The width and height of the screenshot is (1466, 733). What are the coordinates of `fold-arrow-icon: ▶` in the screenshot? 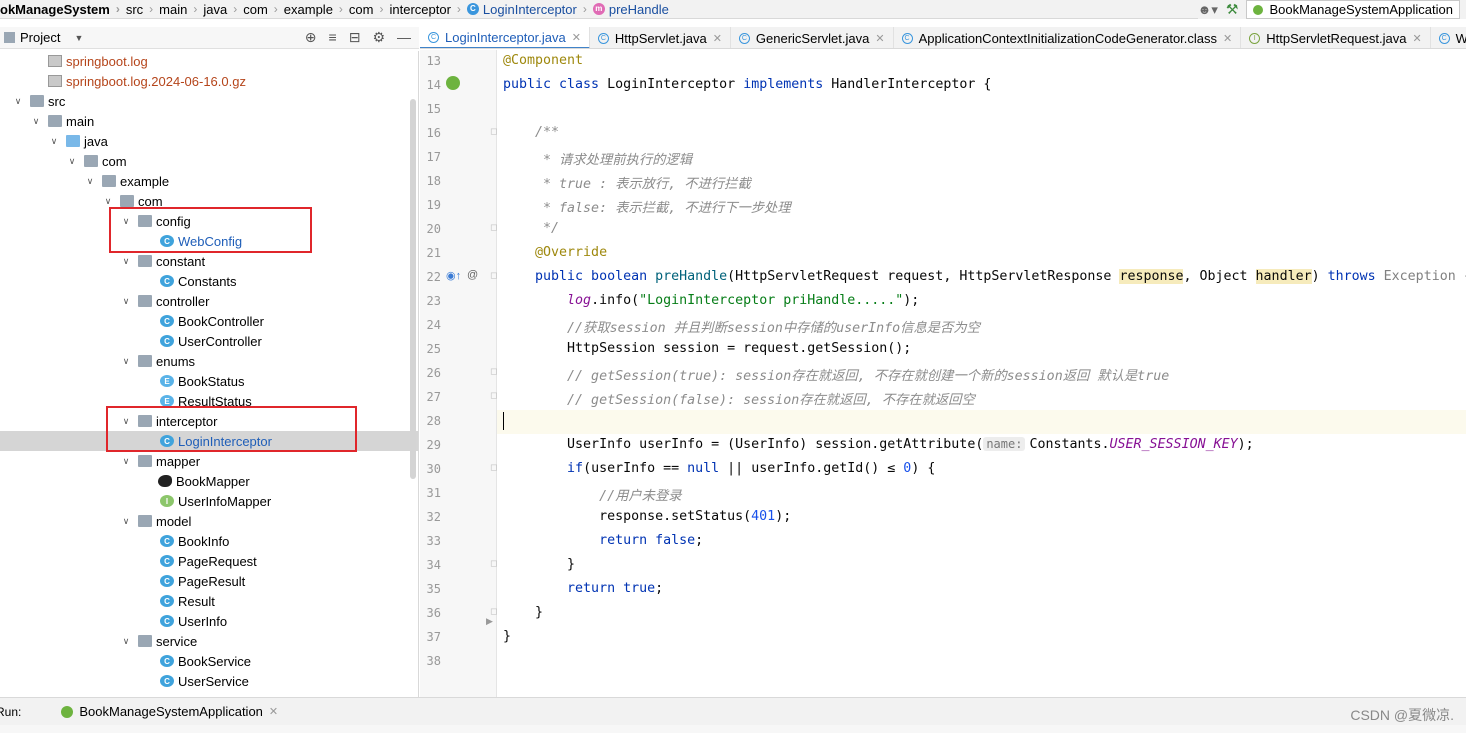 It's located at (489, 621).